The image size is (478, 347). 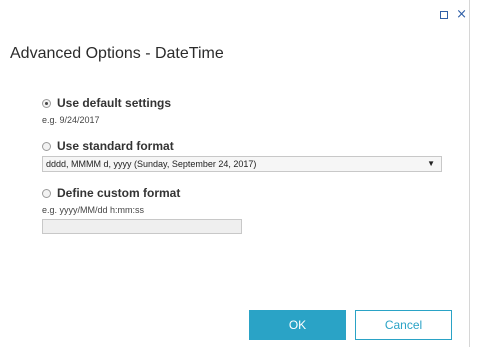 I want to click on custom-format-input, so click(x=142, y=226).